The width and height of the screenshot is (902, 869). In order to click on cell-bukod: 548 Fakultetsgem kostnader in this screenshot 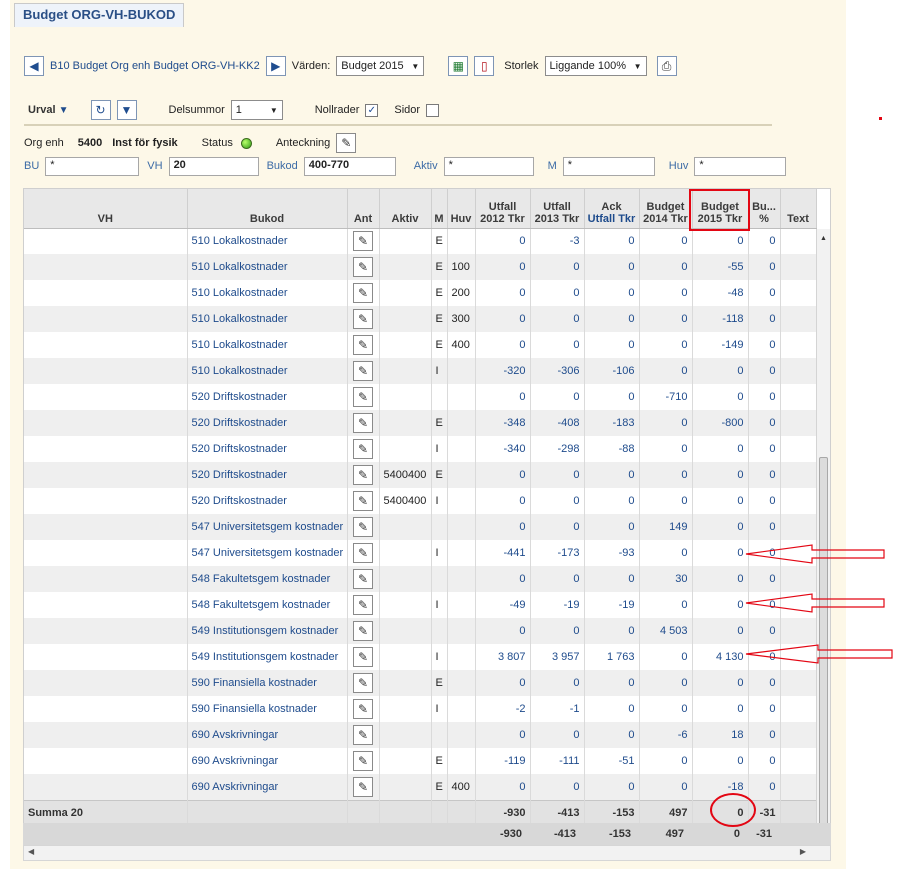, I will do `click(267, 579)`.